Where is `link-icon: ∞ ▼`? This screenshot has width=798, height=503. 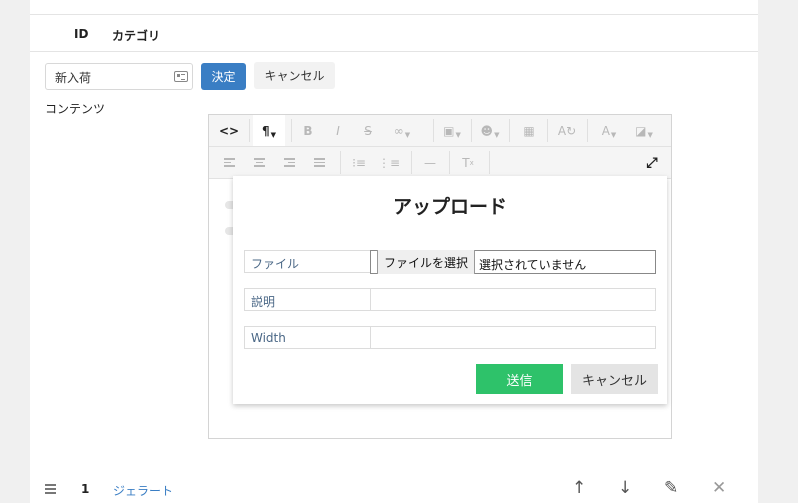
link-icon: ∞ ▼ is located at coordinates (402, 130).